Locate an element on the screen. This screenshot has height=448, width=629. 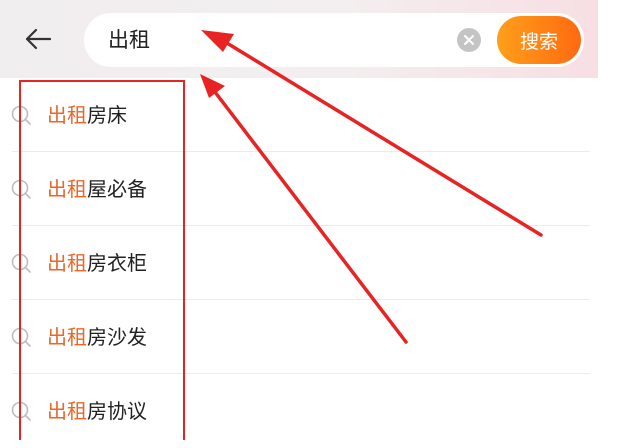
search-button: 搜索 is located at coordinates (539, 40).